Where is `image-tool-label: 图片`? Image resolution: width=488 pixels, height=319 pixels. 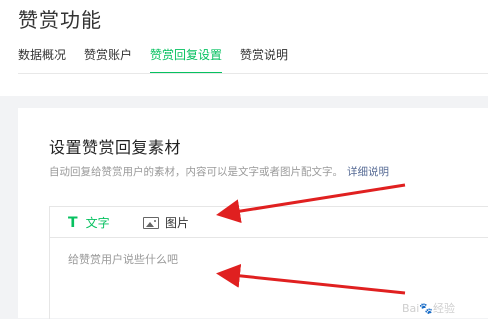 image-tool-label: 图片 is located at coordinates (177, 223).